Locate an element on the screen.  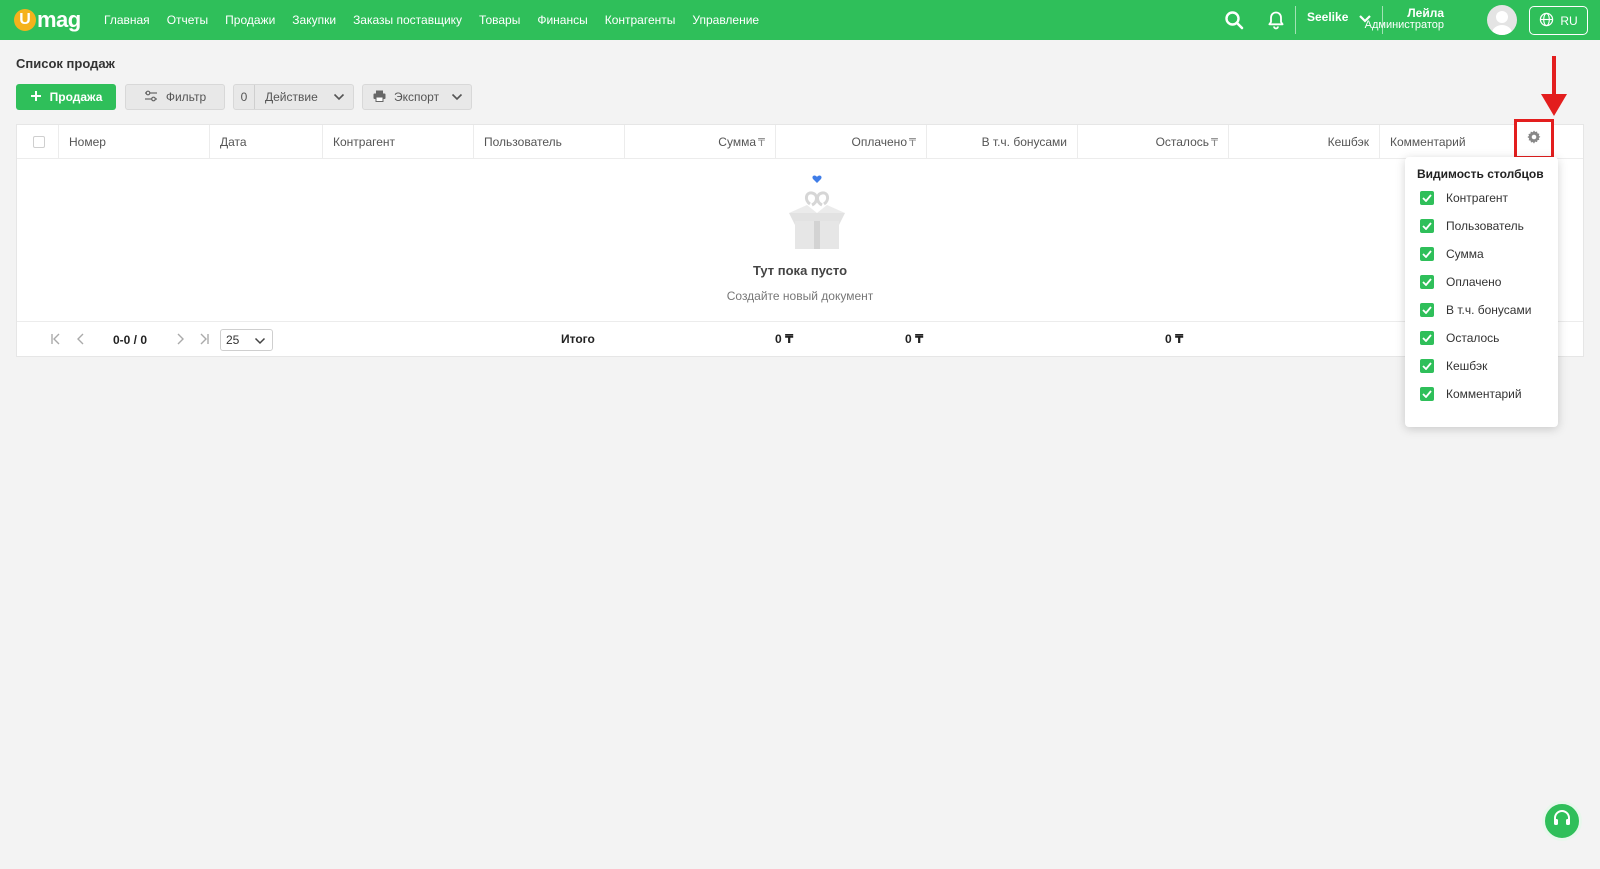
export-dropdown: Экспорт is located at coordinates (417, 97).